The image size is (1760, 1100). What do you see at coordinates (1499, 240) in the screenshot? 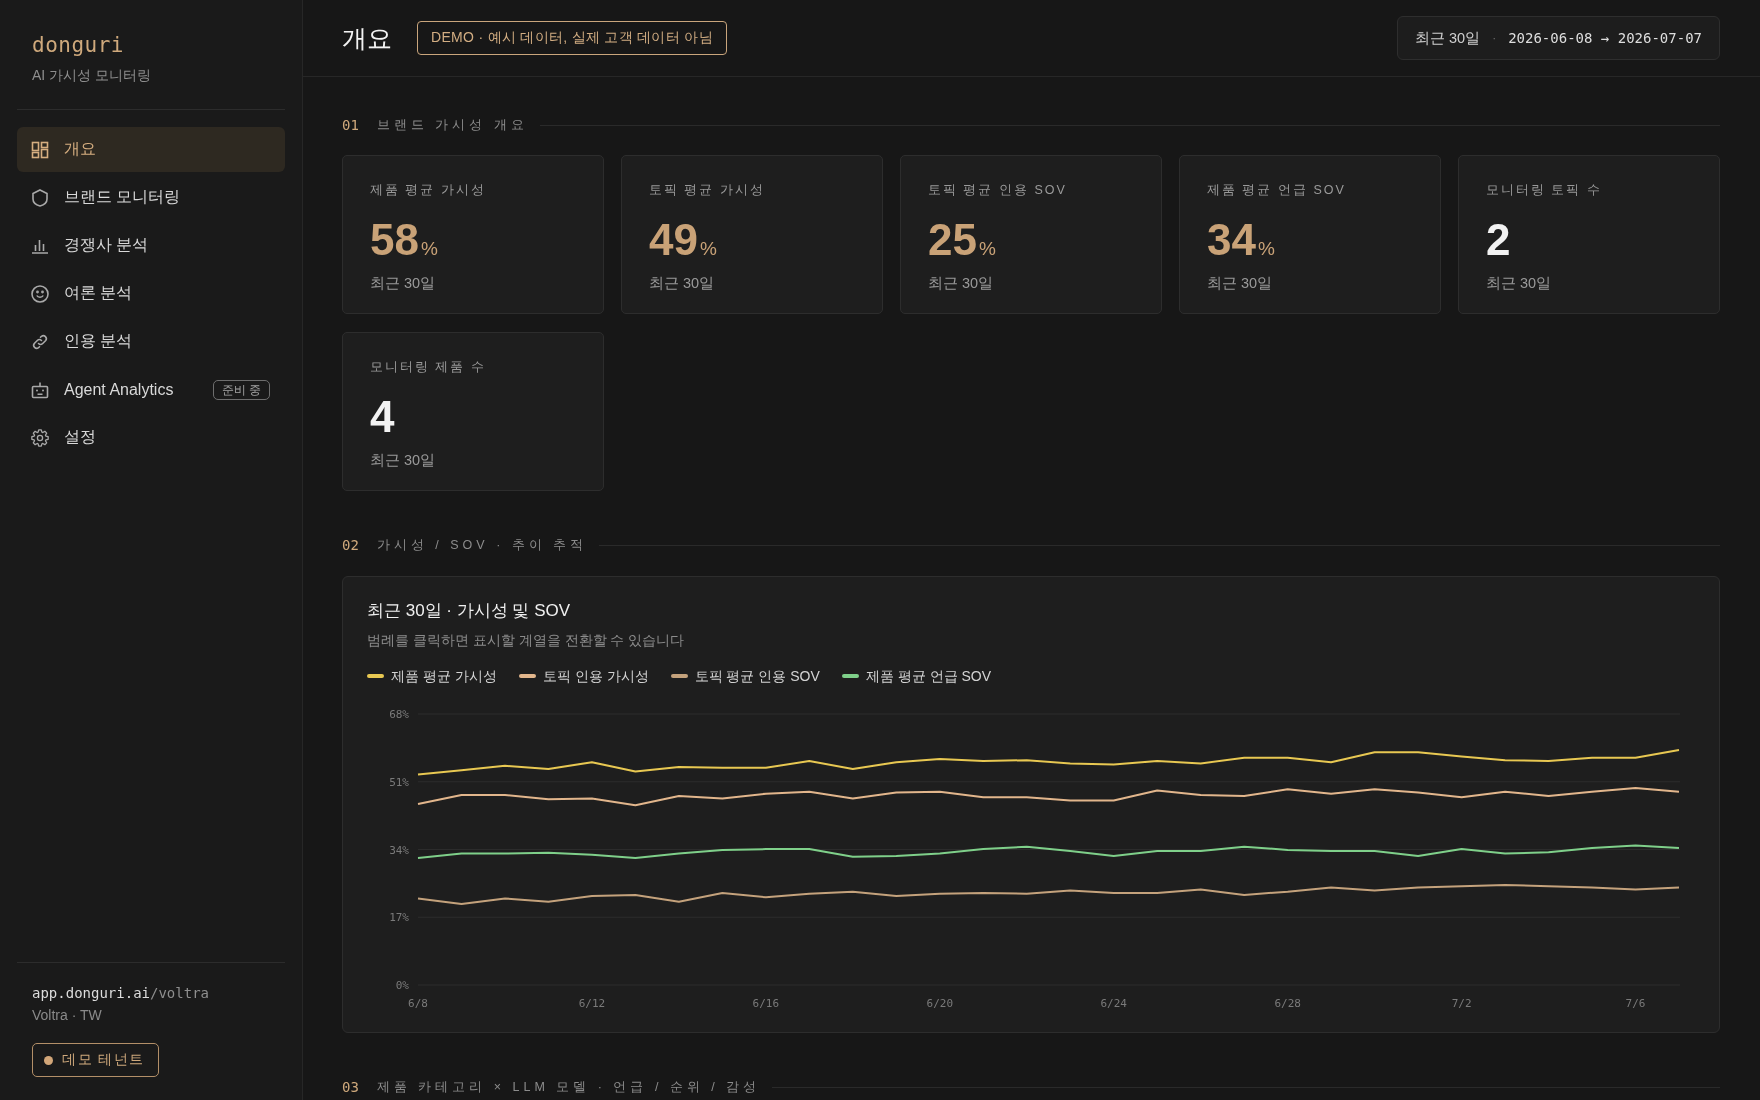
I see `metric-value: 2` at bounding box center [1499, 240].